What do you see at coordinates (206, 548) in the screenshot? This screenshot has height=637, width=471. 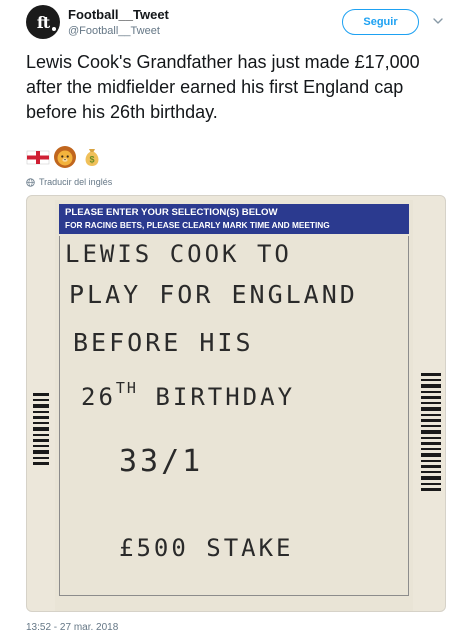 I see `handwritten-stake: £500 STAKE` at bounding box center [206, 548].